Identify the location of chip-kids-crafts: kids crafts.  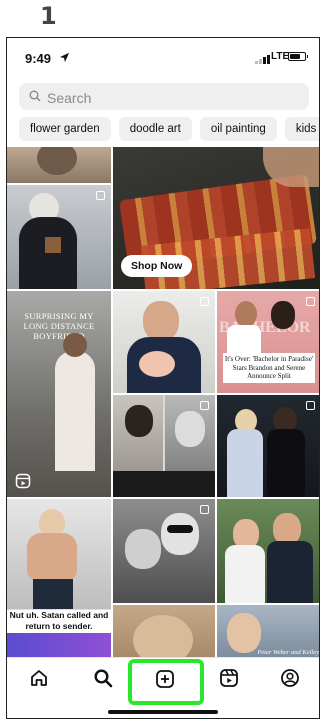
(301, 129).